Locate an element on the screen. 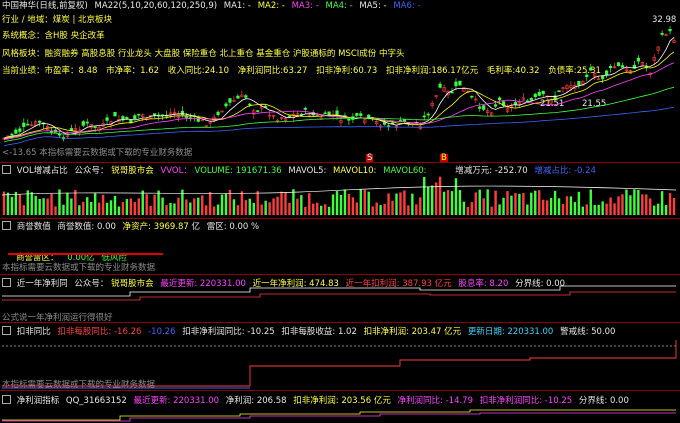 The width and height of the screenshot is (680, 423). annual-profit-line is located at coordinates (339, 291).